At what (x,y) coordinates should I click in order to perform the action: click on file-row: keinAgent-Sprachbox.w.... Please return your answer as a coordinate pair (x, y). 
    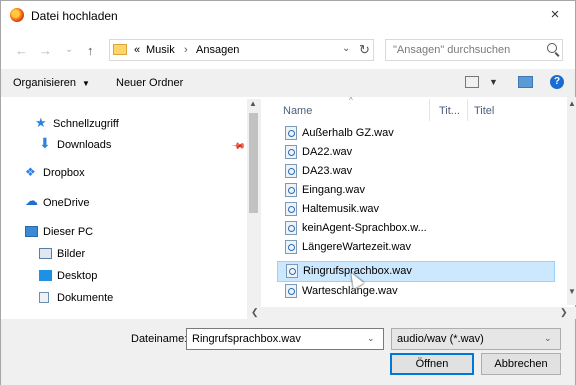
    Looking at the image, I should click on (416, 228).